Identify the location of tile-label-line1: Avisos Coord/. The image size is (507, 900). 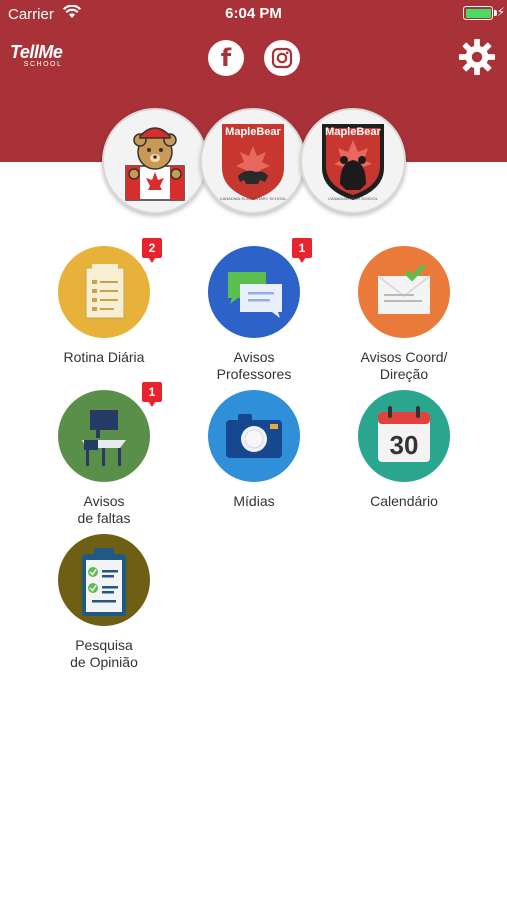
(404, 357).